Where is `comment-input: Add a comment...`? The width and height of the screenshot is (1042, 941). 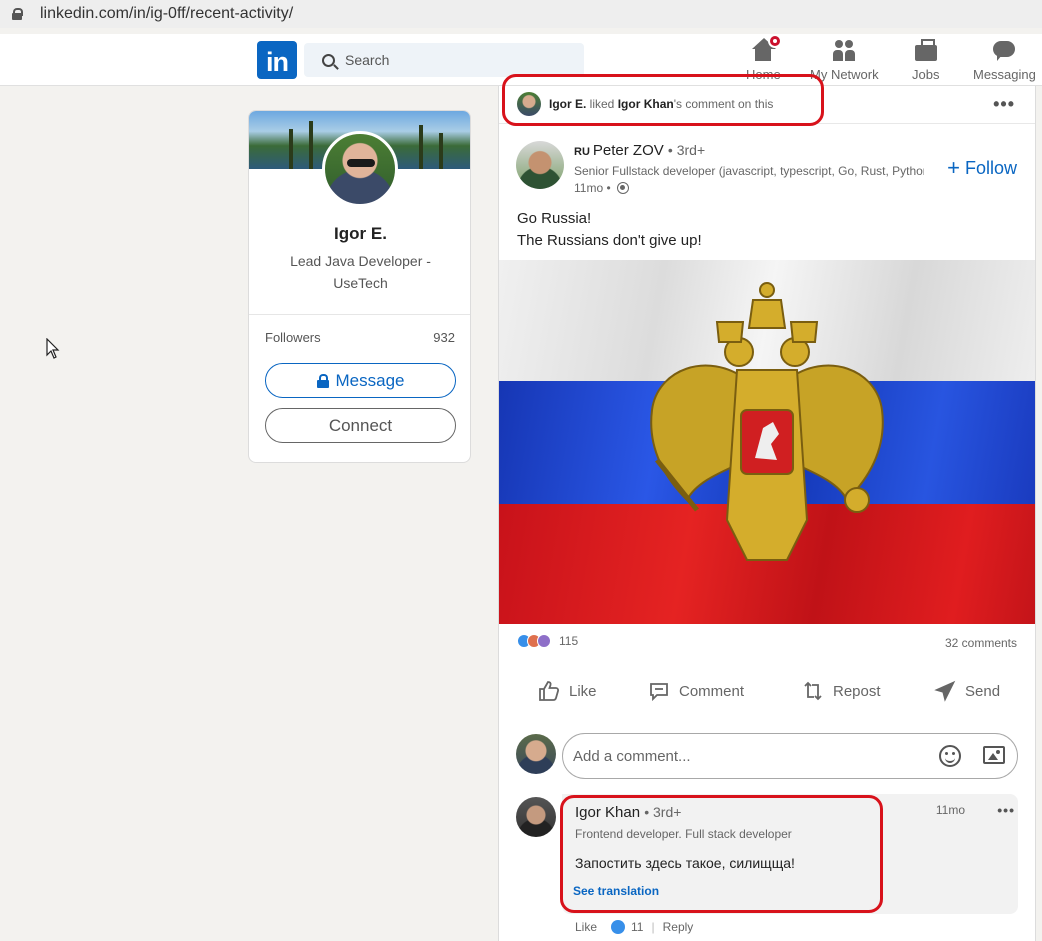
comment-input: Add a comment... is located at coordinates (790, 756).